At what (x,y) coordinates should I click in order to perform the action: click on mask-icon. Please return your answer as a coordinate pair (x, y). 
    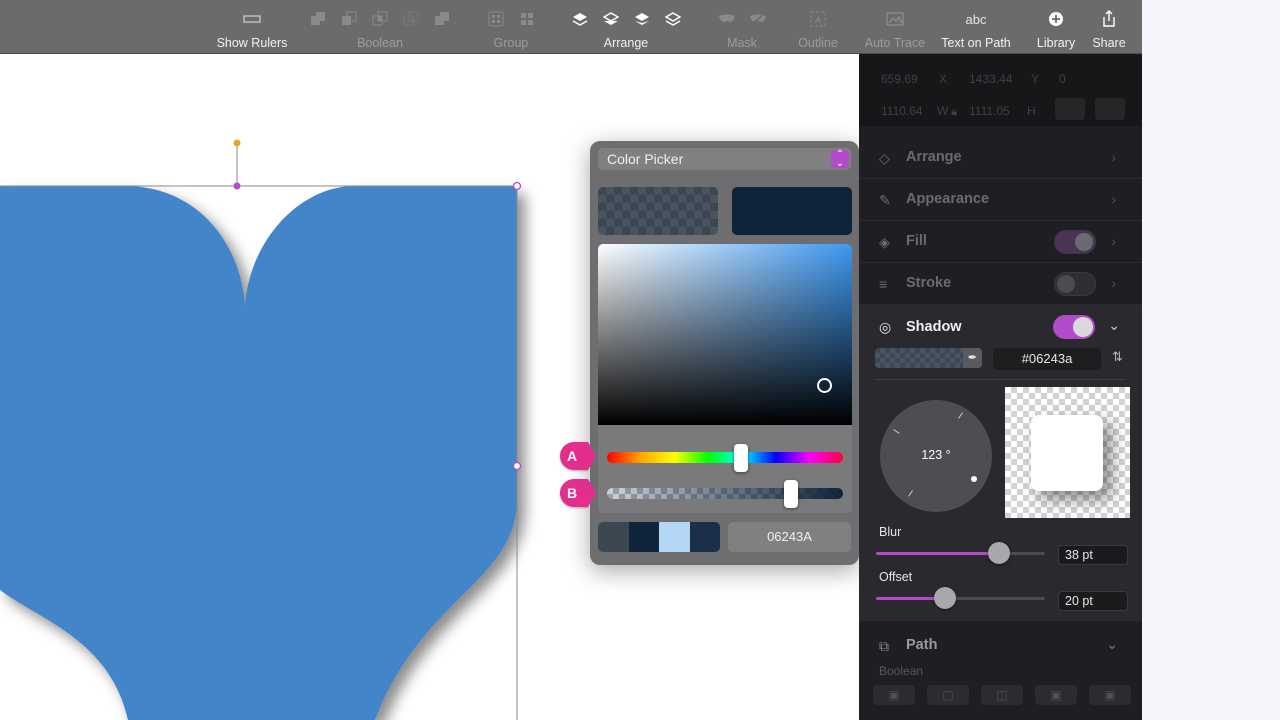
    Looking at the image, I should click on (727, 19).